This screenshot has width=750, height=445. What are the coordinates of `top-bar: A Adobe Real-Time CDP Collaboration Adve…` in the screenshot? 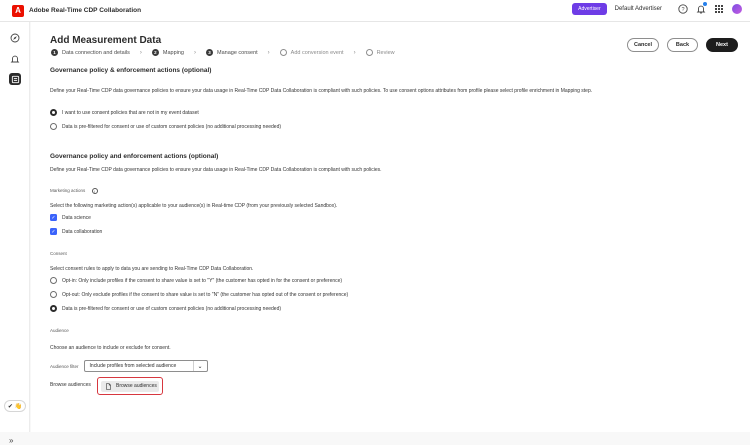 It's located at (375, 11).